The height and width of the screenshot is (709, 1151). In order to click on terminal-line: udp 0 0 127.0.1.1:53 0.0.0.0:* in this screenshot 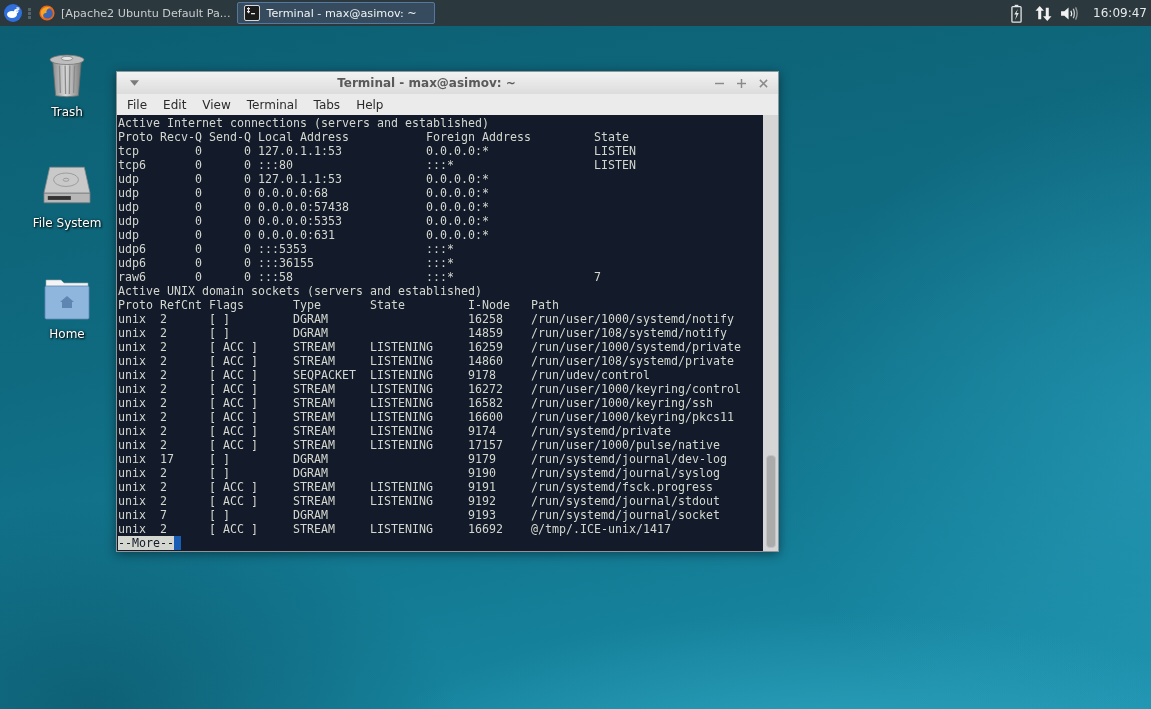, I will do `click(304, 179)`.